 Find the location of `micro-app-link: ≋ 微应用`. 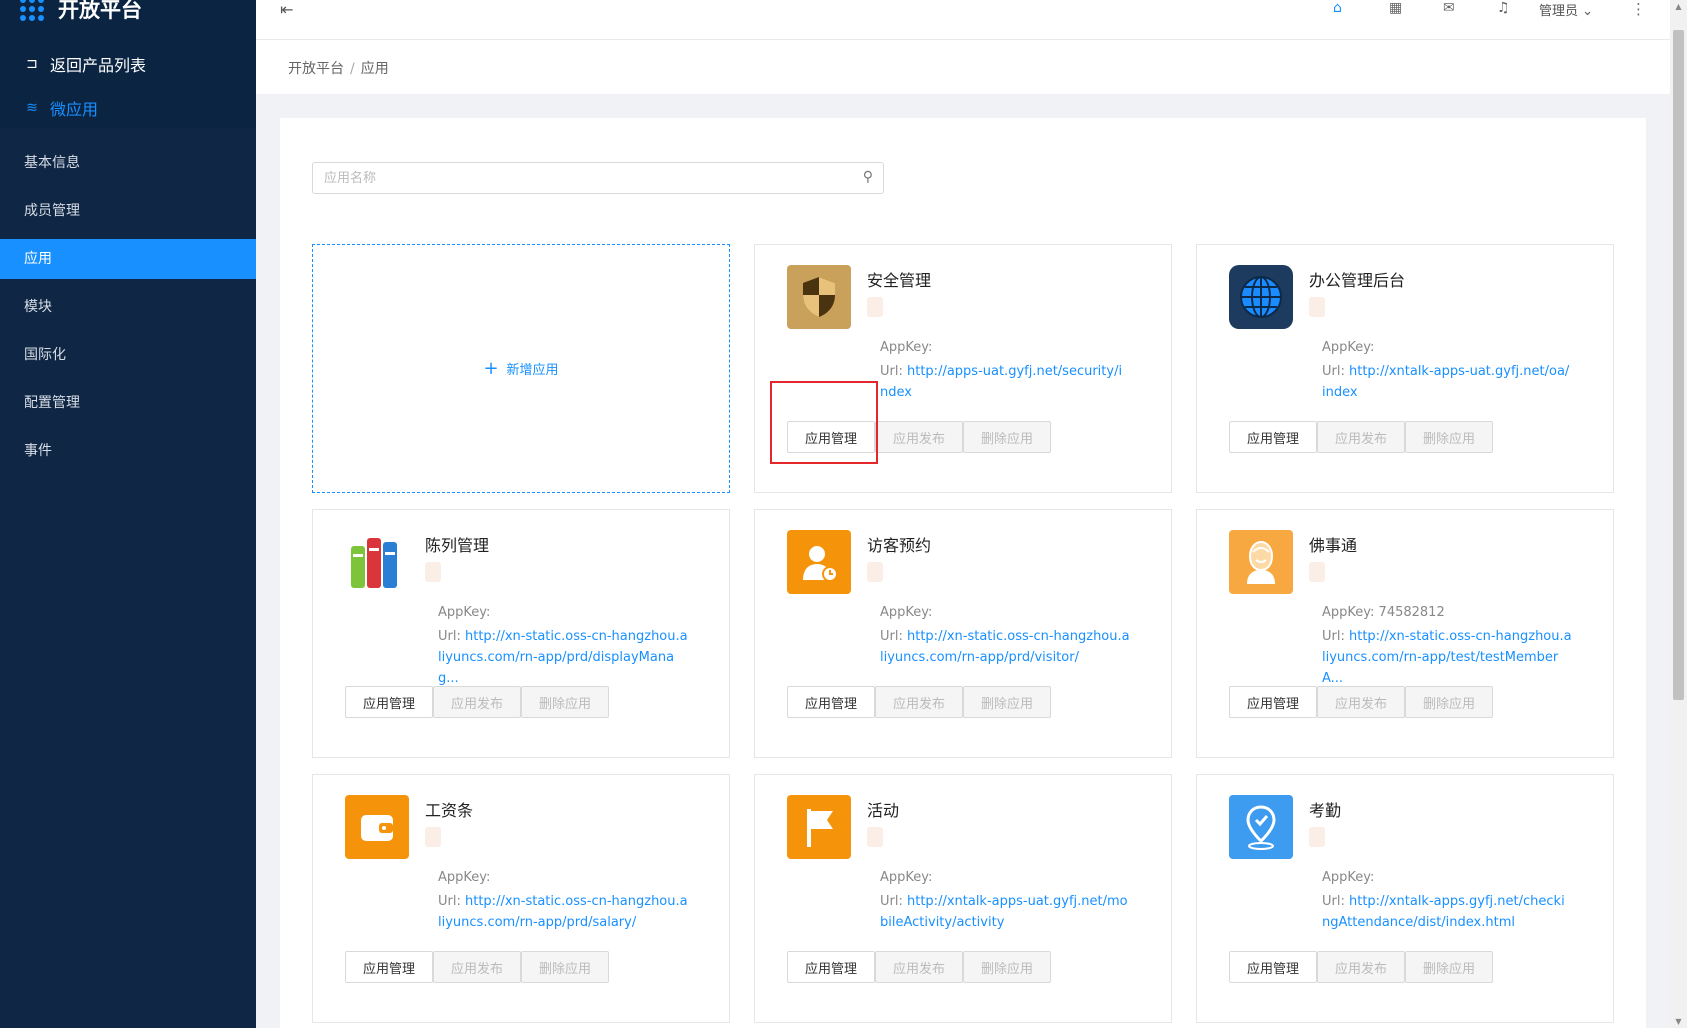

micro-app-link: ≋ 微应用 is located at coordinates (60, 108).